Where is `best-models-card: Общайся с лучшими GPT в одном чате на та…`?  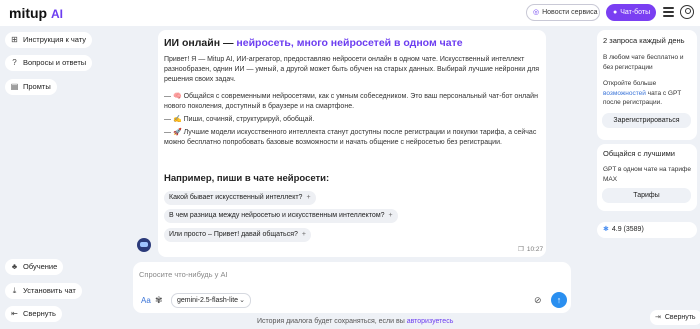 best-models-card: Общайся с лучшими GPT в одном чате на та… is located at coordinates (647, 177).